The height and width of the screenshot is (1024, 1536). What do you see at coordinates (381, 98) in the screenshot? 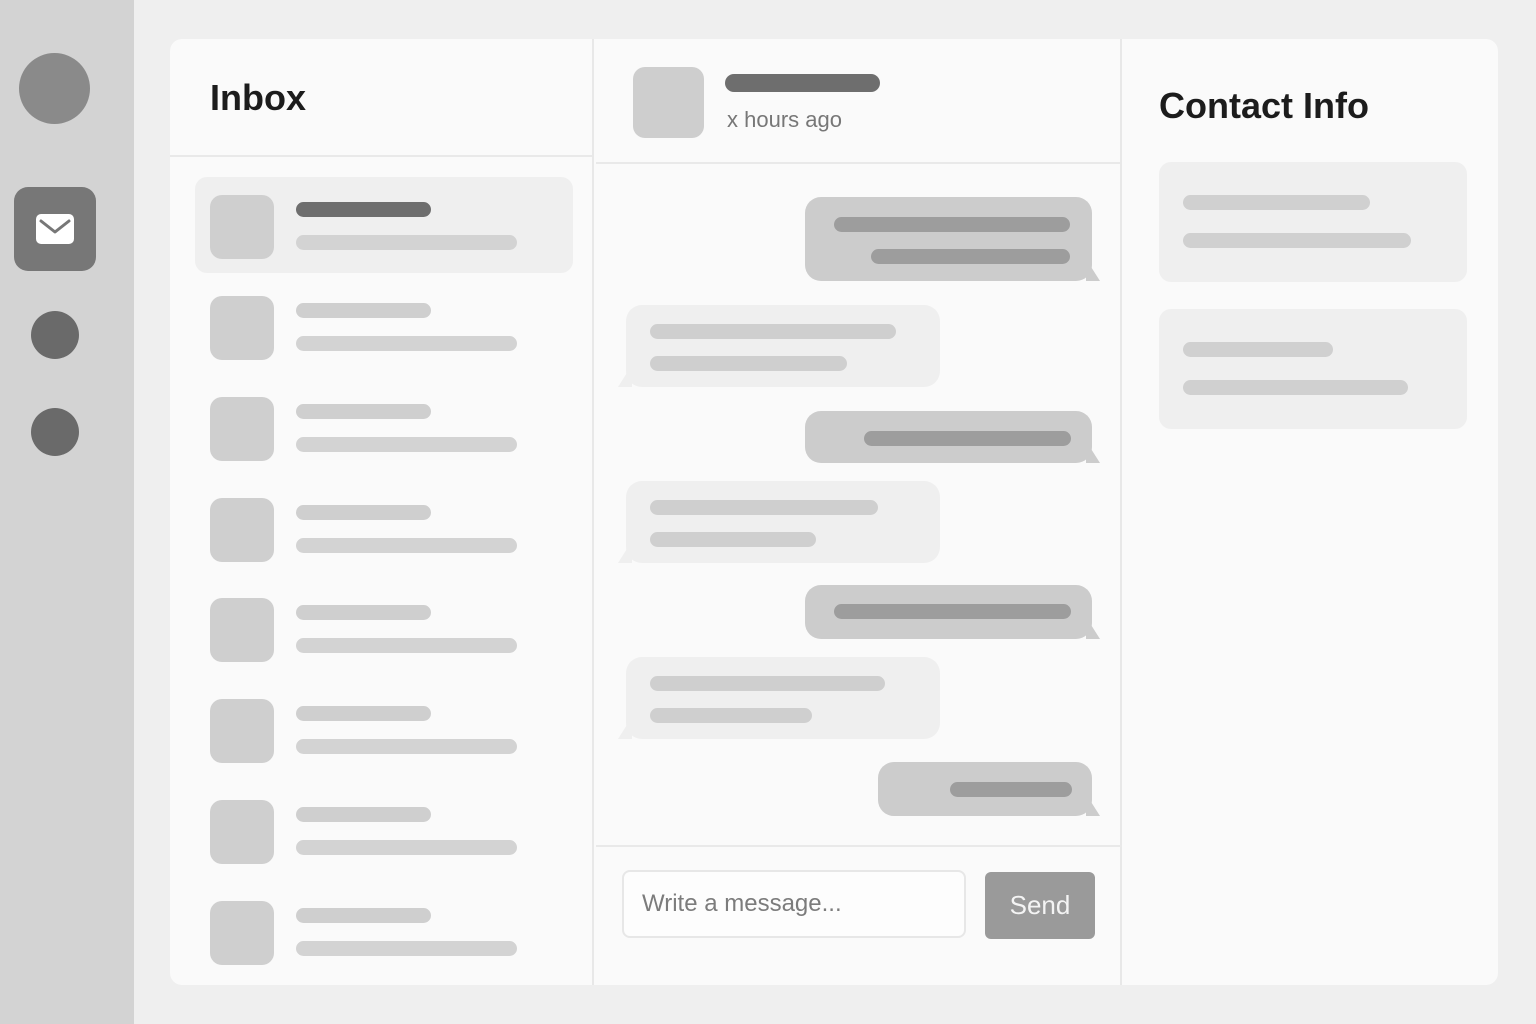
I see `inbox-header: Inbox` at bounding box center [381, 98].